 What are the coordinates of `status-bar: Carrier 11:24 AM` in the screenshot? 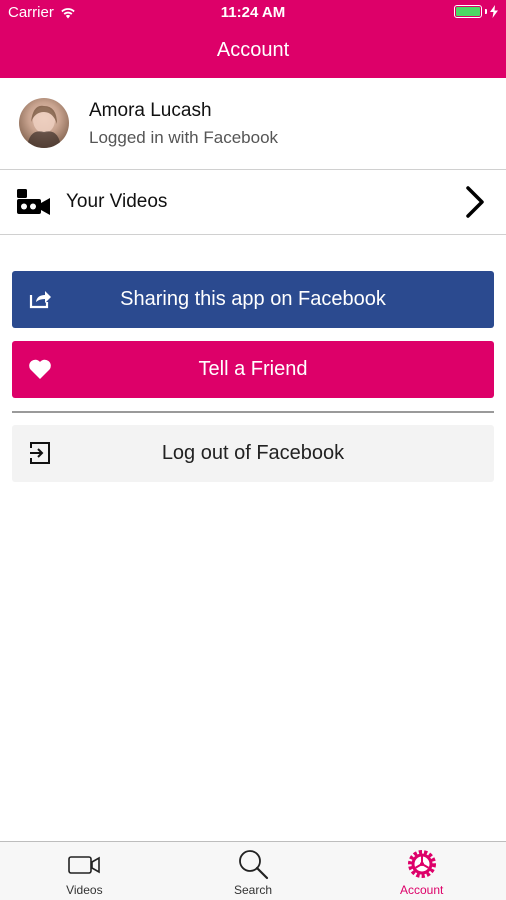 It's located at (253, 13).